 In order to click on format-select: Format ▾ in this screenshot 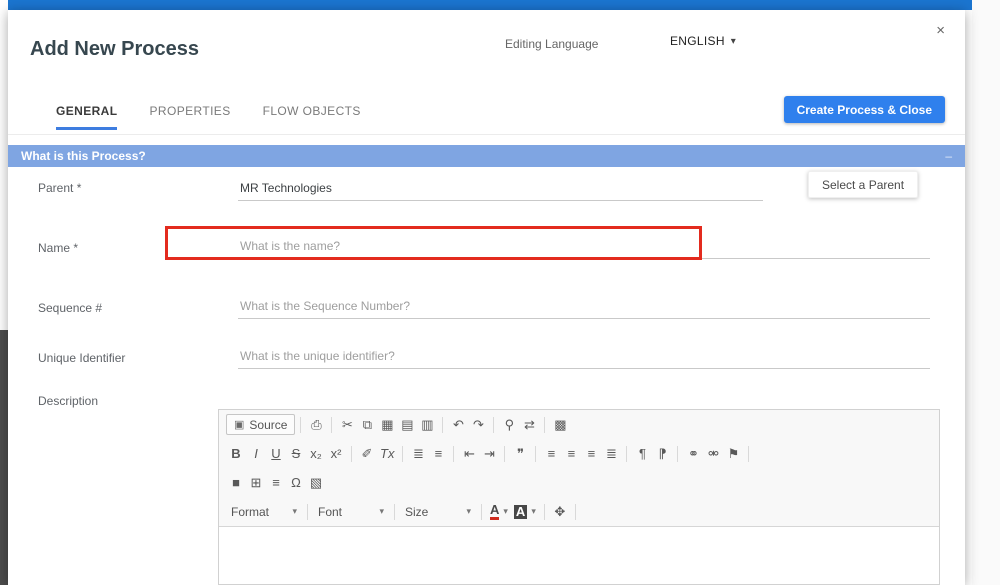, I will do `click(264, 511)`.